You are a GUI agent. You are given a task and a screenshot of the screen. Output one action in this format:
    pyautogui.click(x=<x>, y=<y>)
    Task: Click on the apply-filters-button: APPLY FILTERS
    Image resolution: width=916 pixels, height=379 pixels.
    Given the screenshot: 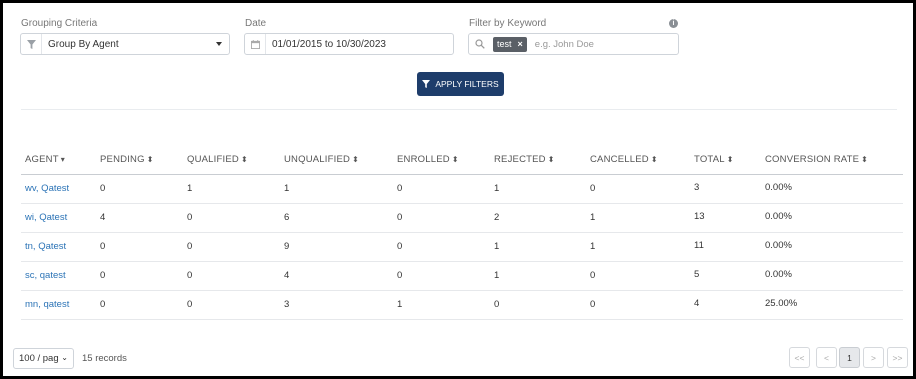 What is the action you would take?
    pyautogui.click(x=460, y=84)
    